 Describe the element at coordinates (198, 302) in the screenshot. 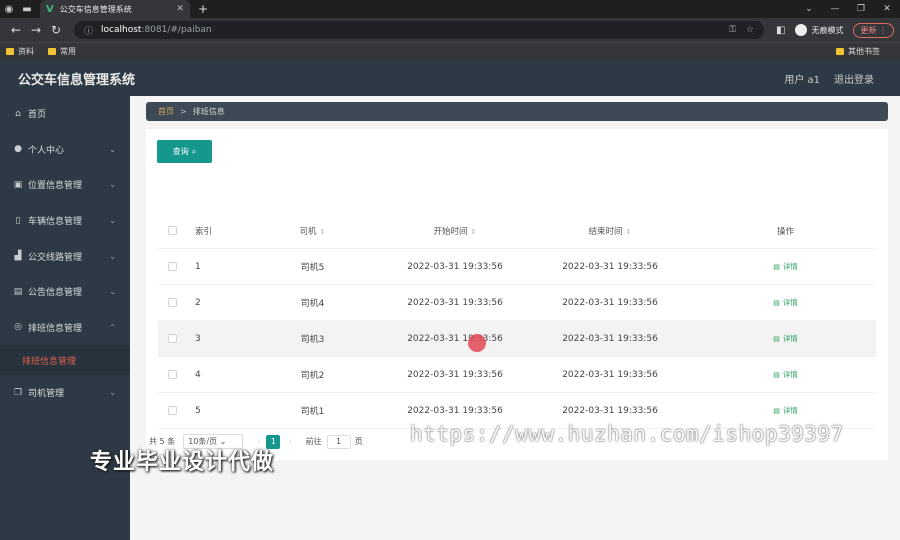

I see `cell-index: 2` at that location.